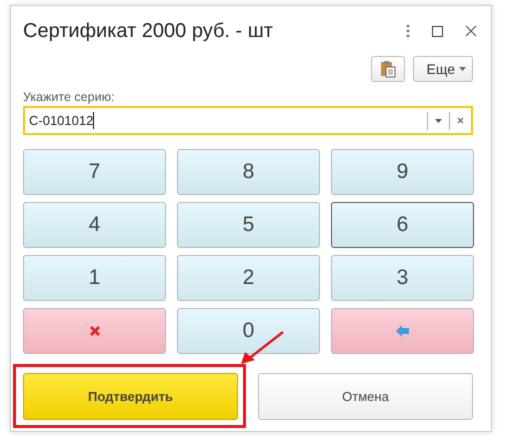 Image resolution: width=518 pixels, height=440 pixels. Describe the element at coordinates (408, 31) in the screenshot. I see `more-options-icon` at that location.